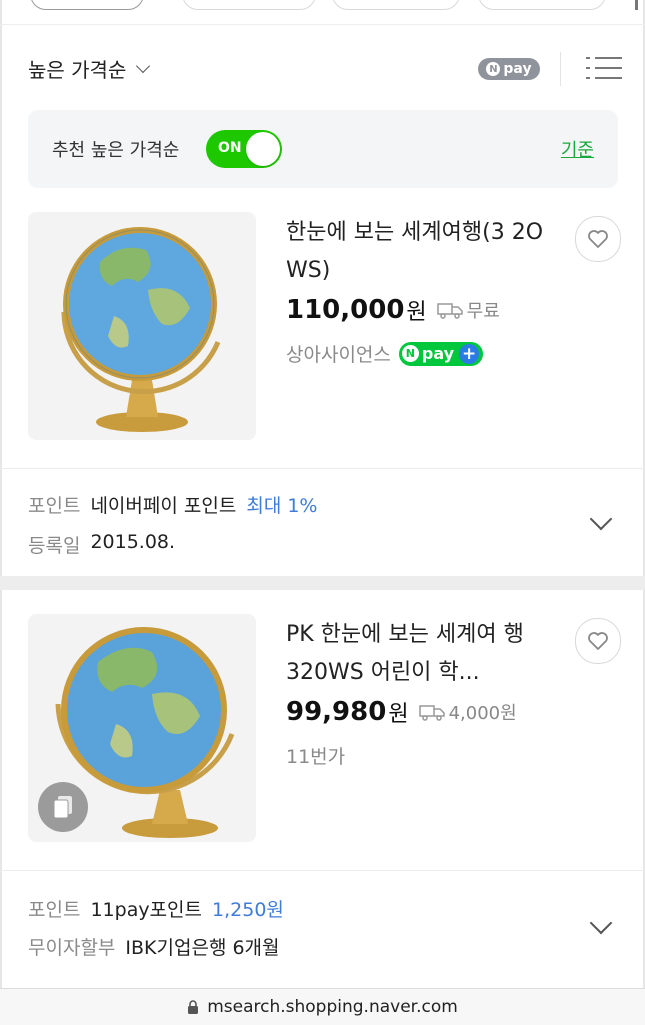  What do you see at coordinates (263, 149) in the screenshot?
I see `toggle-knob` at bounding box center [263, 149].